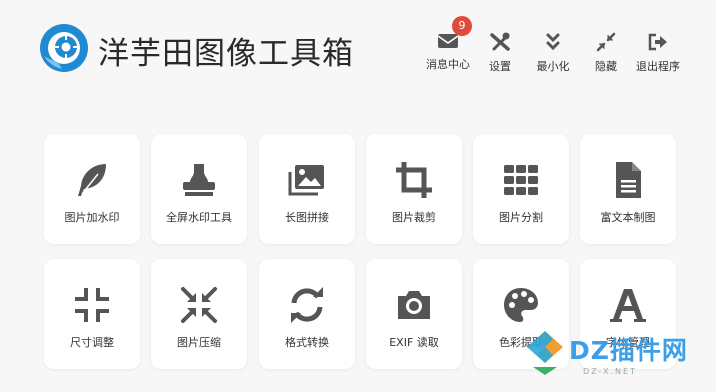 Image resolution: width=716 pixels, height=392 pixels. I want to click on tool-card-crop: 图片裁剪, so click(414, 189).